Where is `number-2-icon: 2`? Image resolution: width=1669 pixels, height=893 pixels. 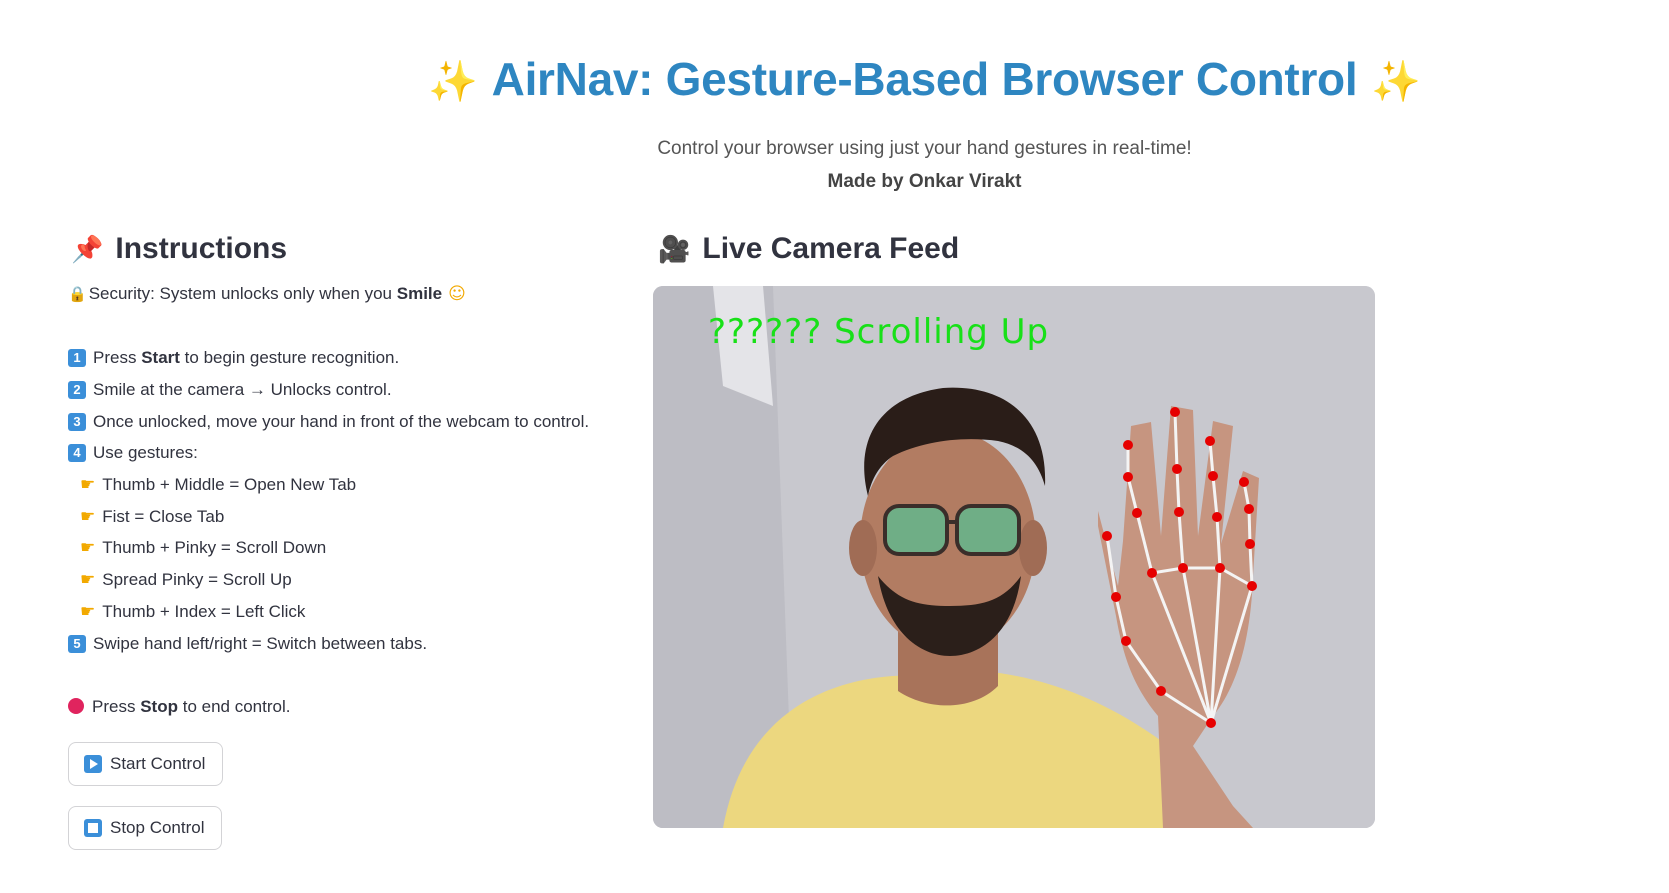
number-2-icon: 2 is located at coordinates (77, 390).